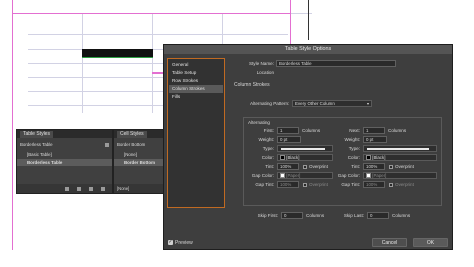  I want to click on folder-icon, so click(67, 189).